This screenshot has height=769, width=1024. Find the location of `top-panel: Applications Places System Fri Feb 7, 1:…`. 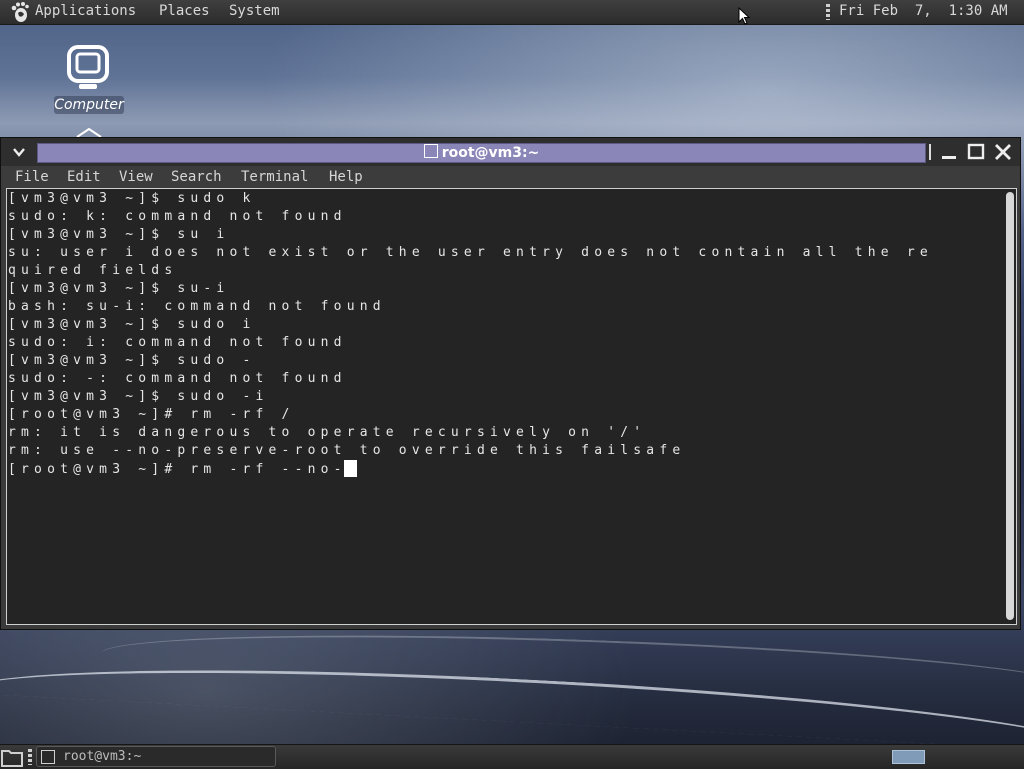

top-panel: Applications Places System Fri Feb 7, 1:… is located at coordinates (512, 12).